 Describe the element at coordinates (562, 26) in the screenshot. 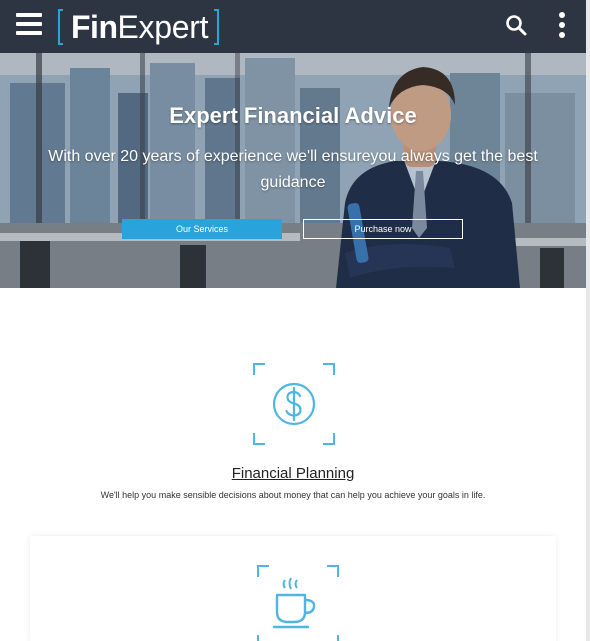

I see `more-vertical-icon` at that location.